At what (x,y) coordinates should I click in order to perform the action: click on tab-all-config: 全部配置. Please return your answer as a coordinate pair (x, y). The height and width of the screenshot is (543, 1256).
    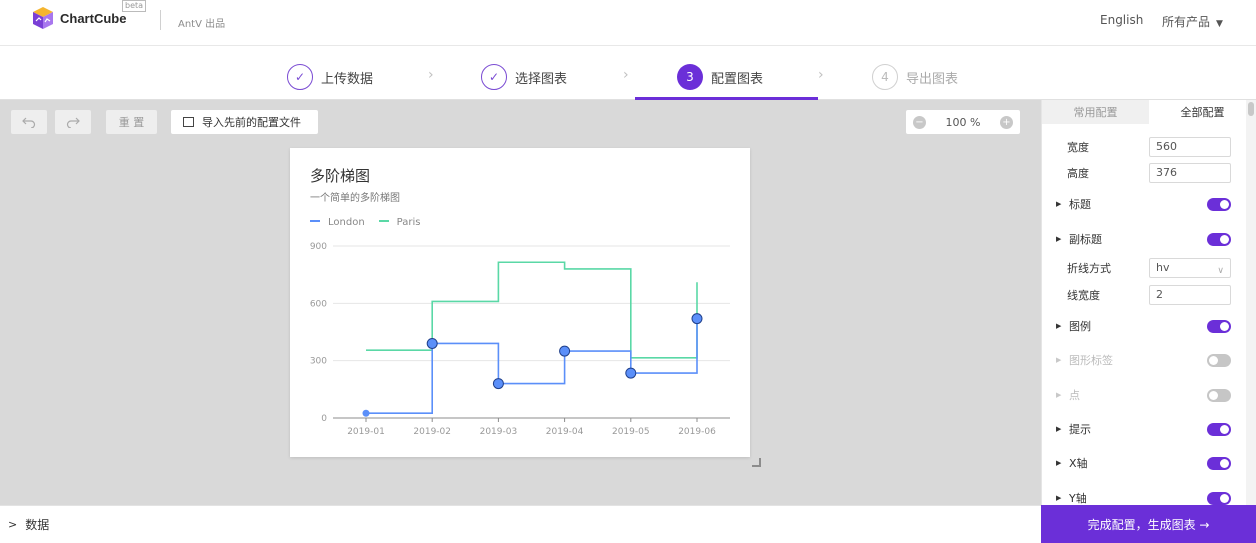
    Looking at the image, I should click on (1202, 112).